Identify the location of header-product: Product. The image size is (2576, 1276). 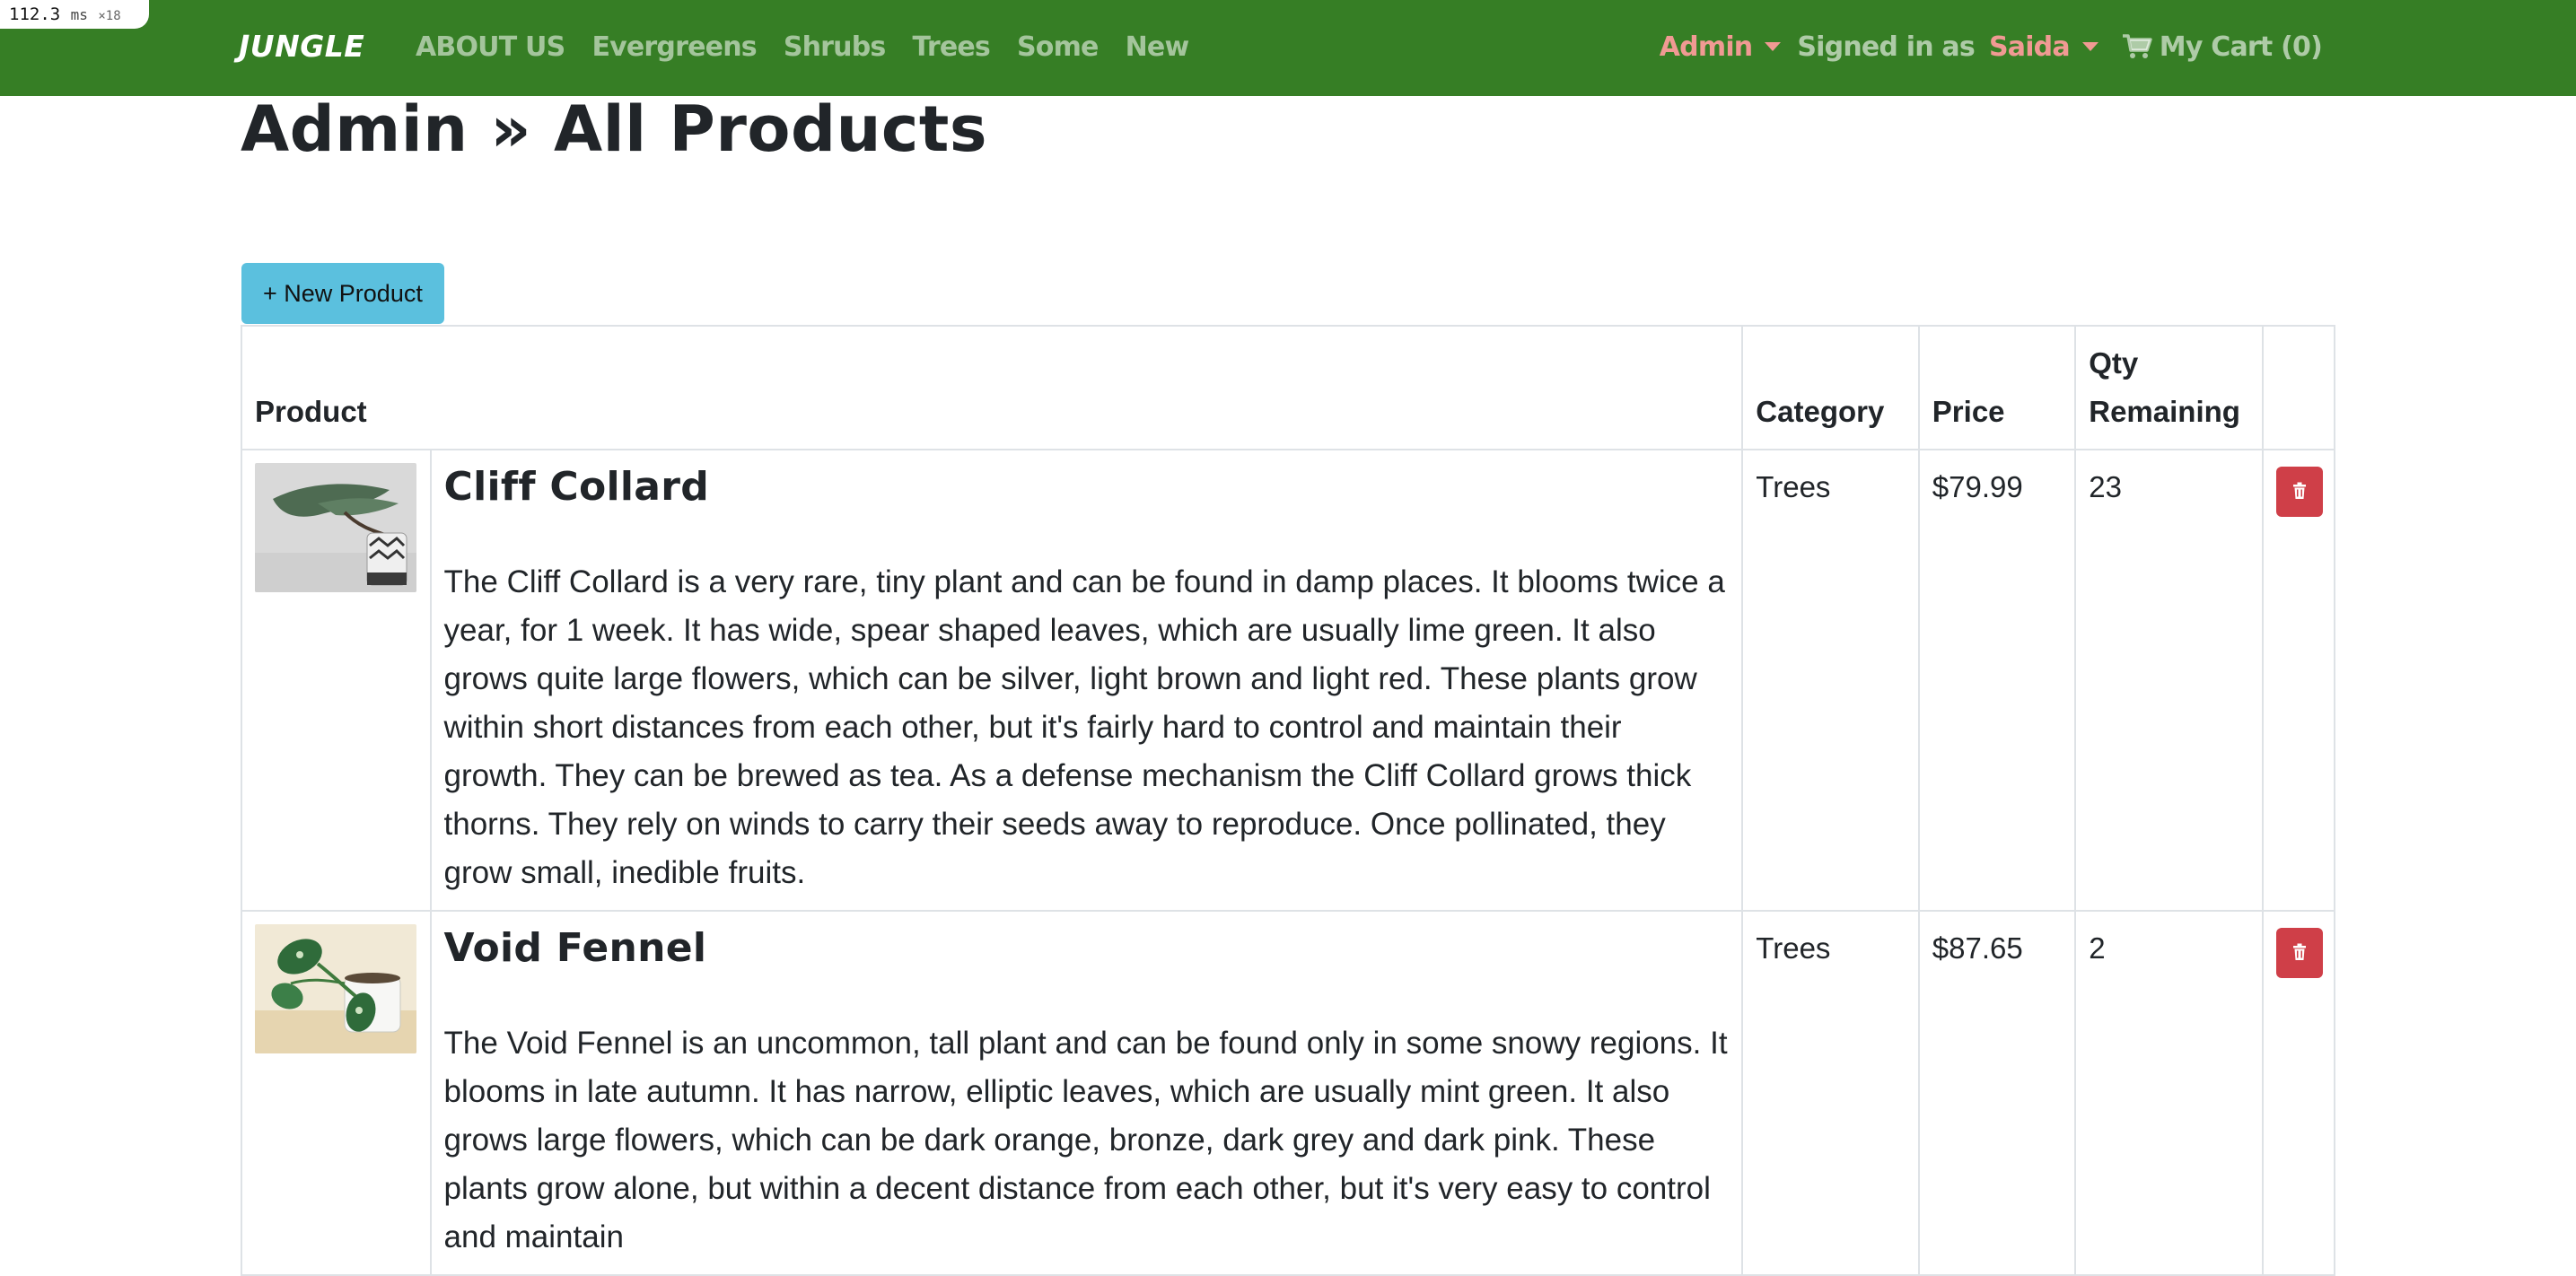
(992, 388).